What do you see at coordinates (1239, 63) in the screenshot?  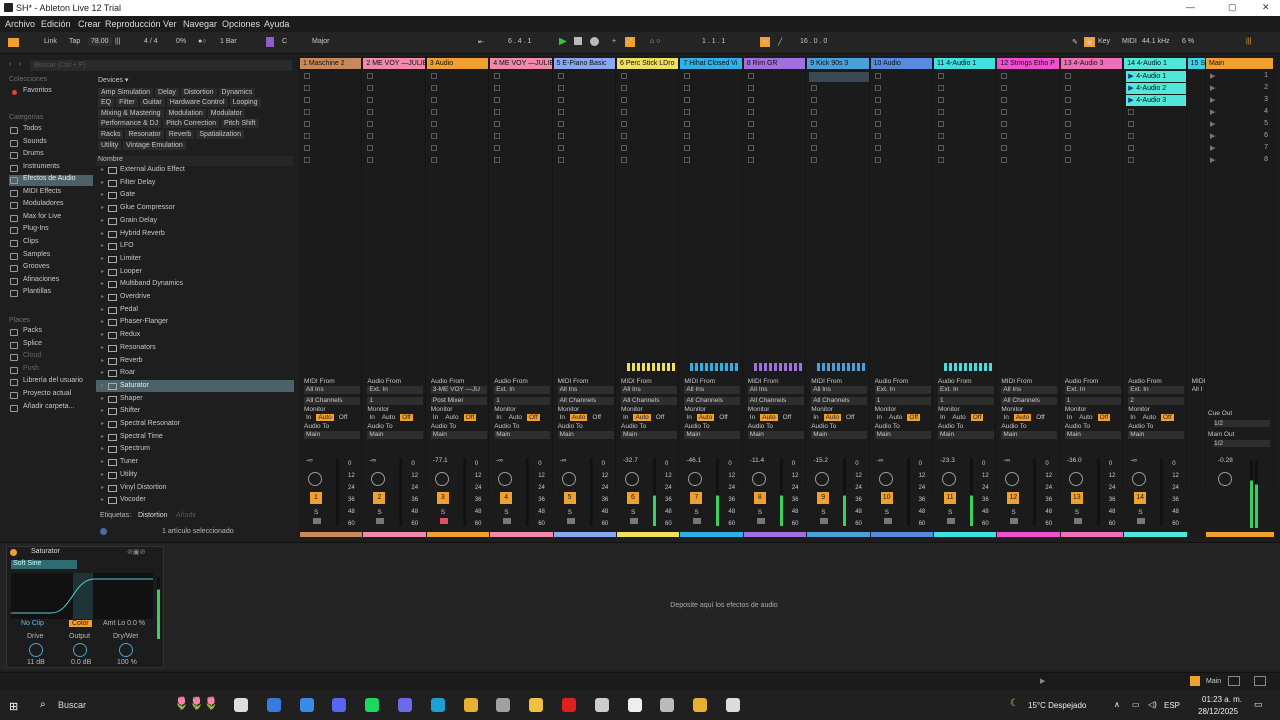 I see `master-track-header: Main` at bounding box center [1239, 63].